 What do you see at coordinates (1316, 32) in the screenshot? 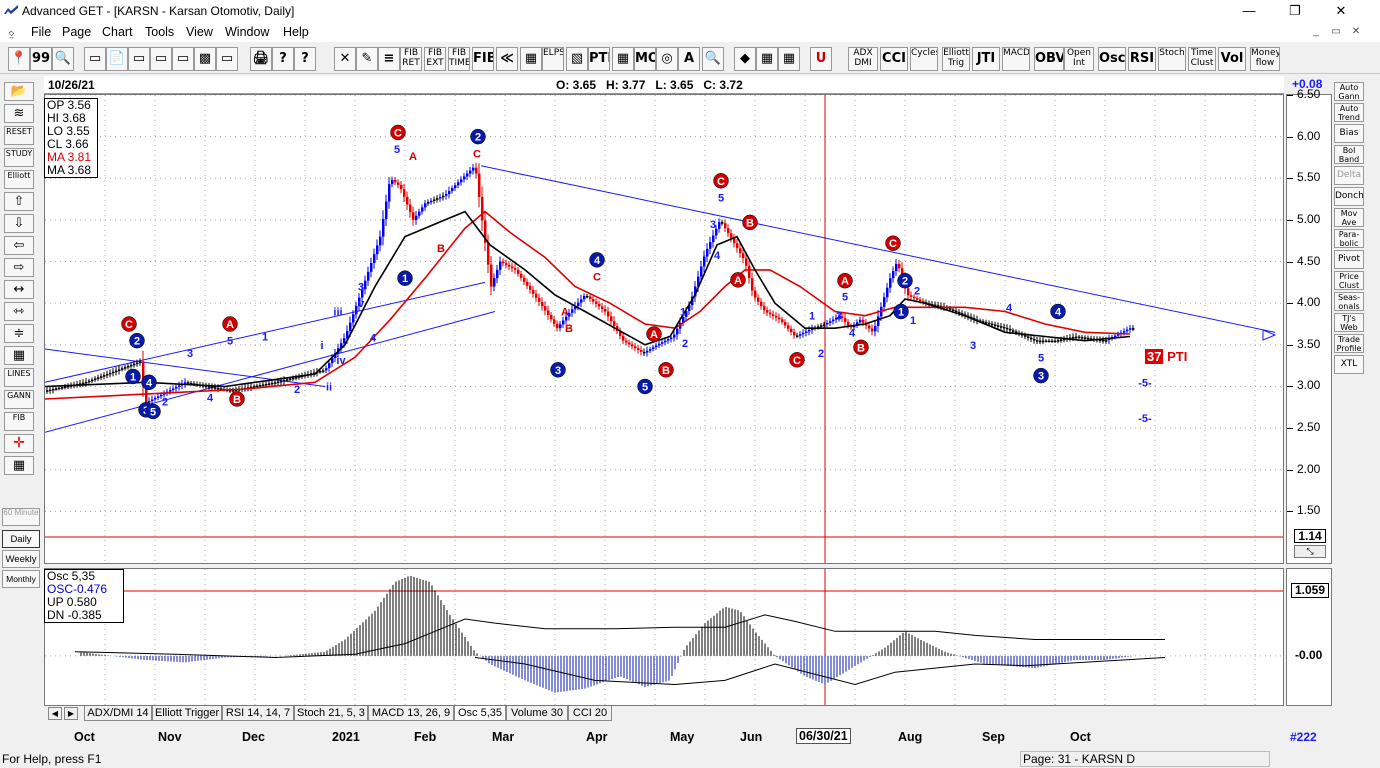
I see `child-minimize-button: _` at bounding box center [1316, 32].